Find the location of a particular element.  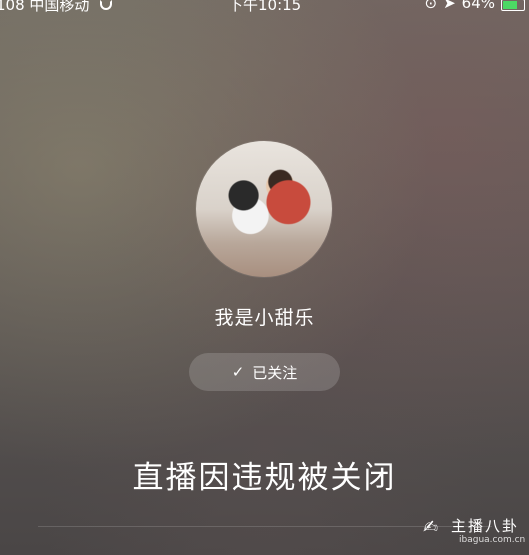

live-closed-message: 直播因违规被关闭 is located at coordinates (264, 478).